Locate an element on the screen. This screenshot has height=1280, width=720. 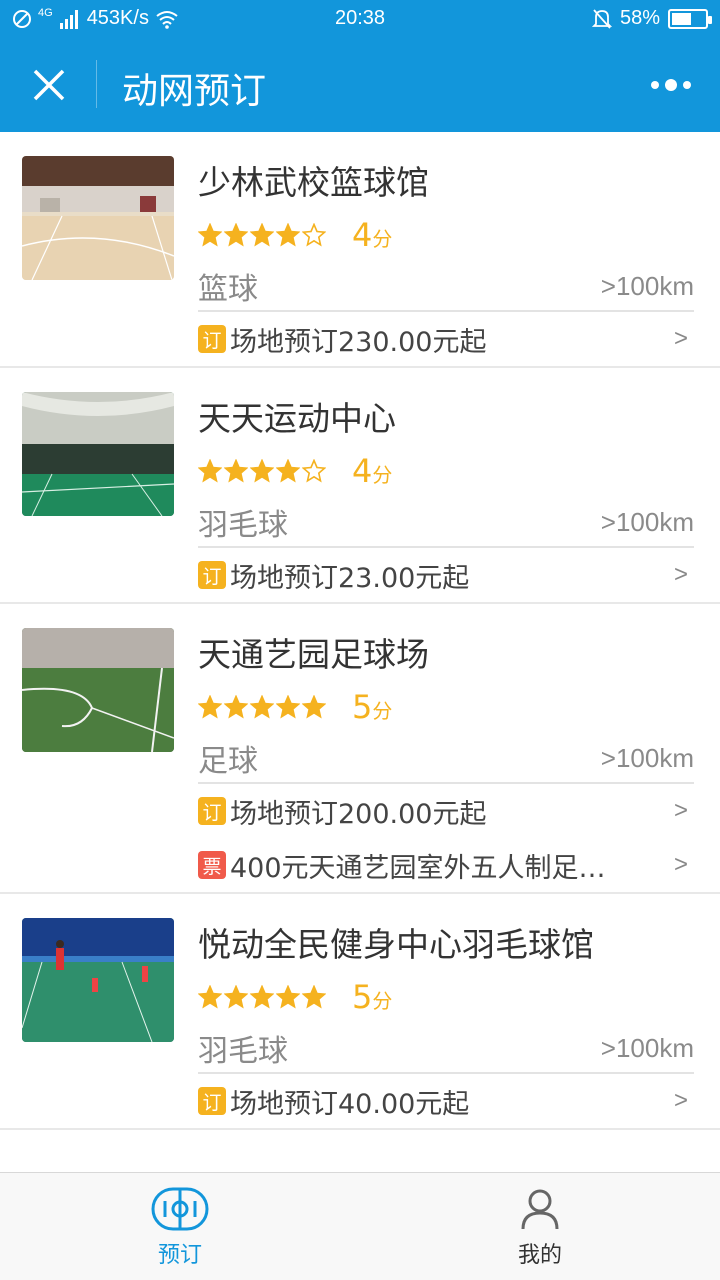
sport-type: 足球 is located at coordinates (228, 761).